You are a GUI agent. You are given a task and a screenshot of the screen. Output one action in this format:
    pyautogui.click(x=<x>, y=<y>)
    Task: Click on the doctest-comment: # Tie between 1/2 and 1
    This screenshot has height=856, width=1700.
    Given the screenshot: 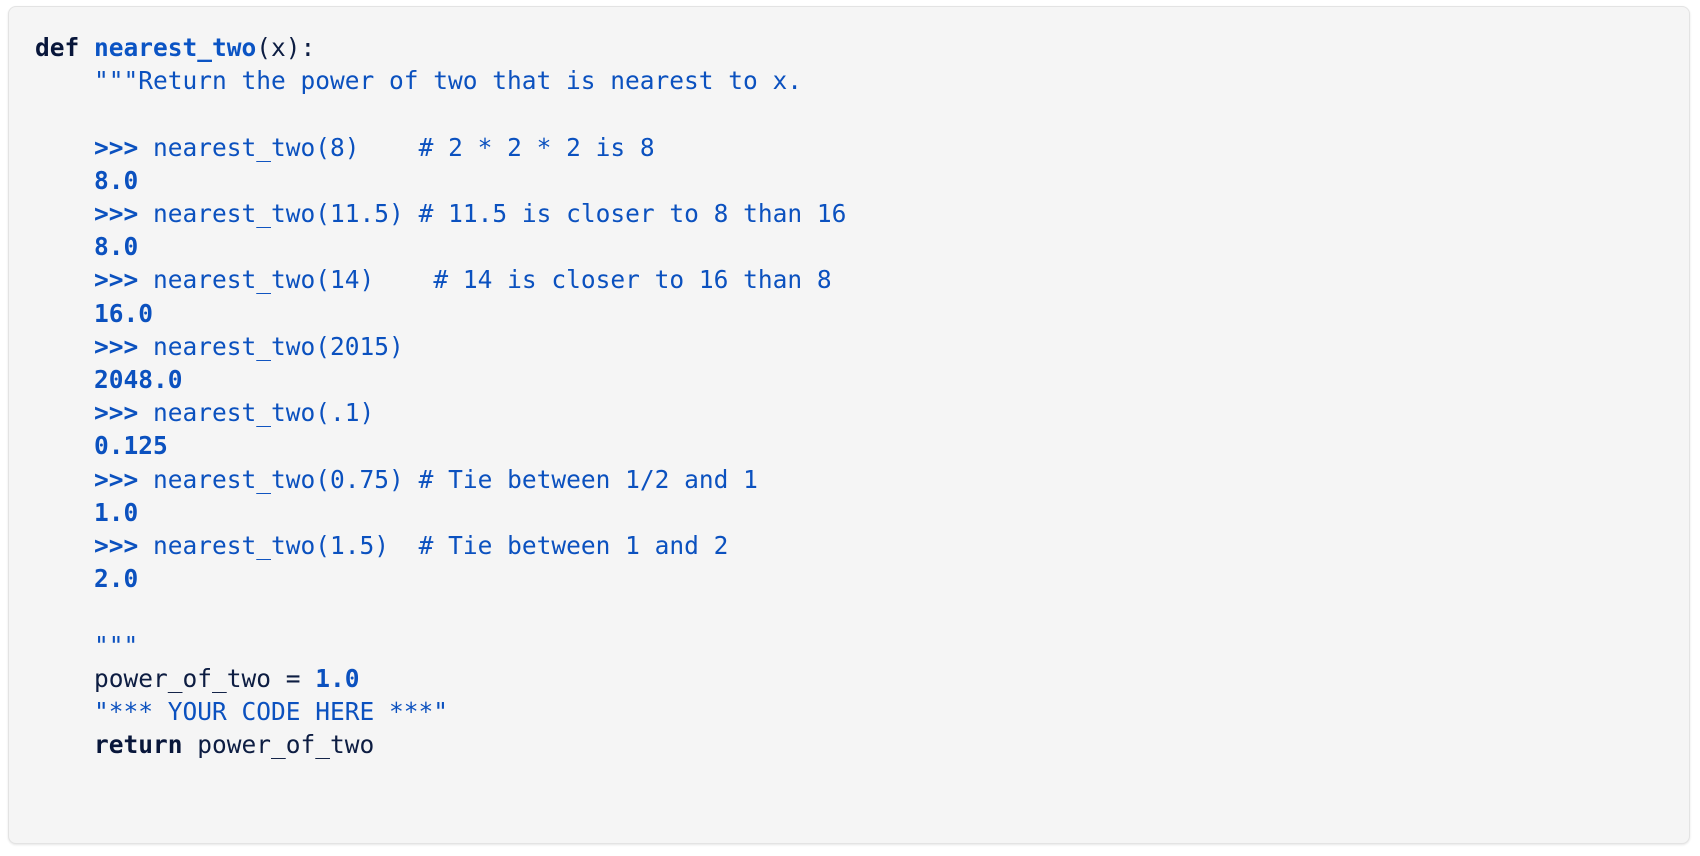 What is the action you would take?
    pyautogui.click(x=588, y=479)
    